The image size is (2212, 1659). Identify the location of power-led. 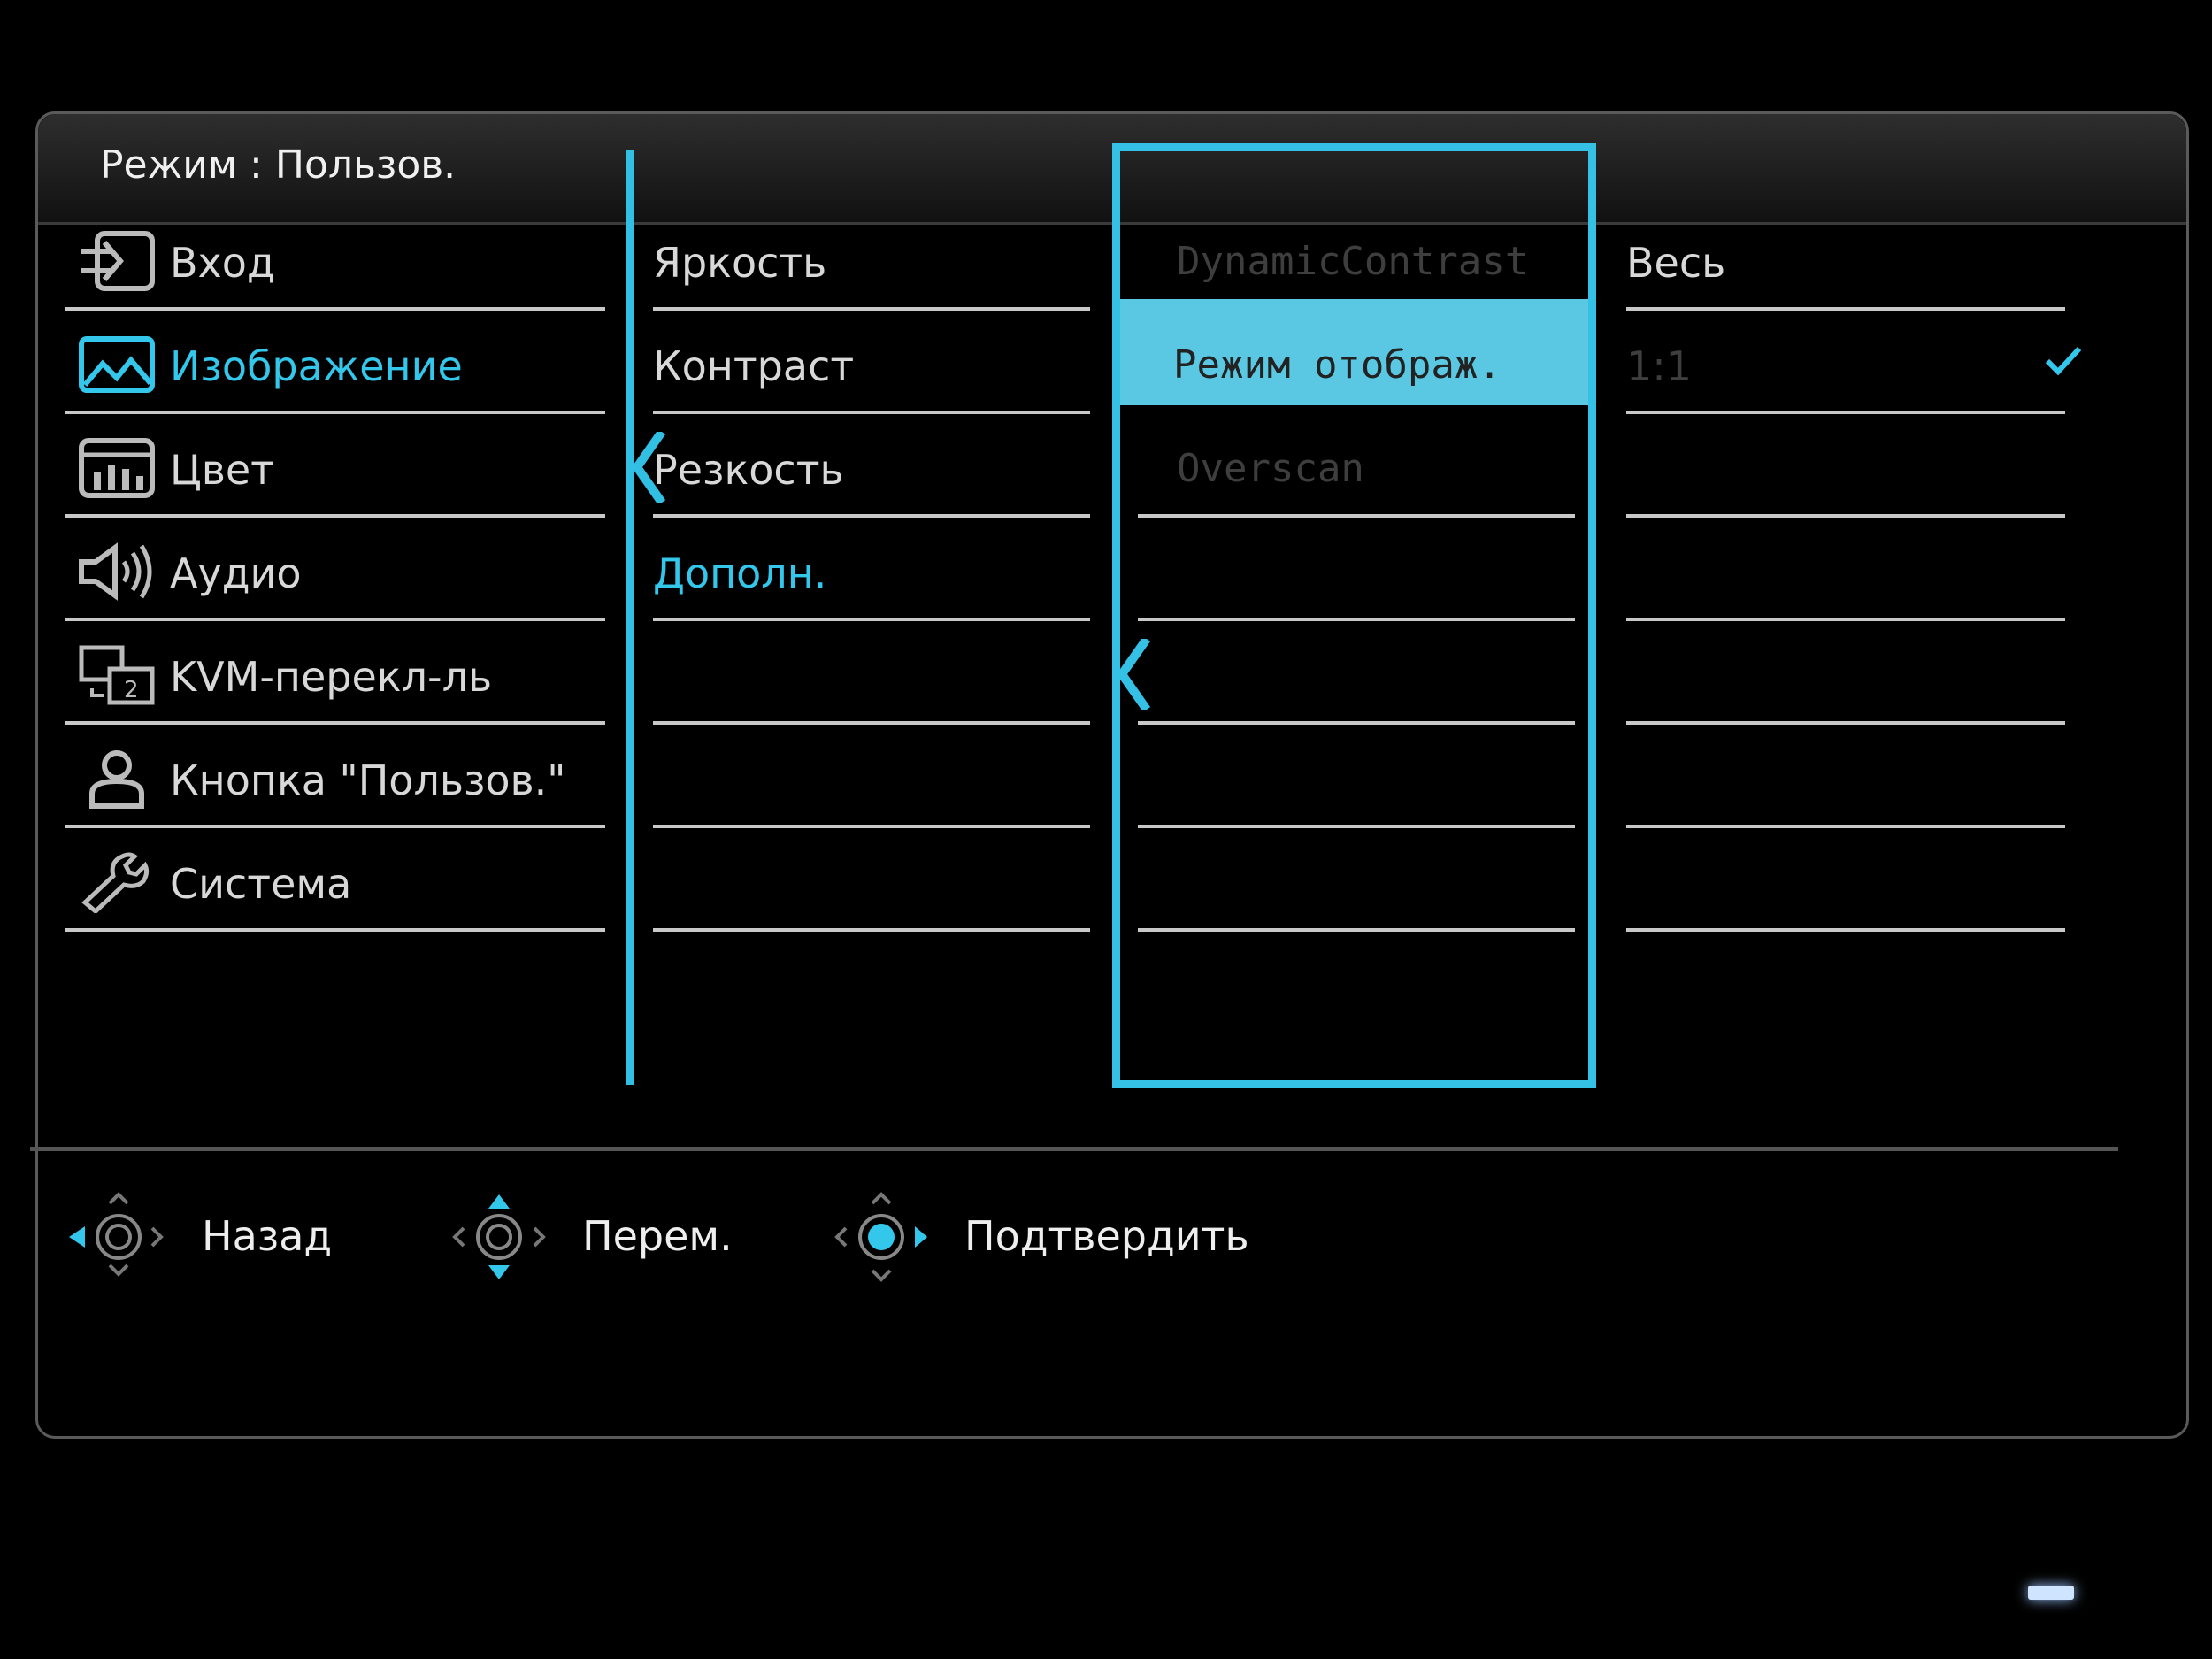
(2051, 1593).